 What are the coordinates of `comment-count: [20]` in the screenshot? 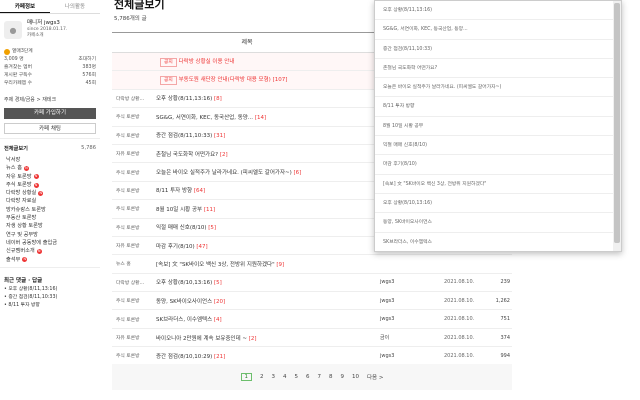 It's located at (219, 302).